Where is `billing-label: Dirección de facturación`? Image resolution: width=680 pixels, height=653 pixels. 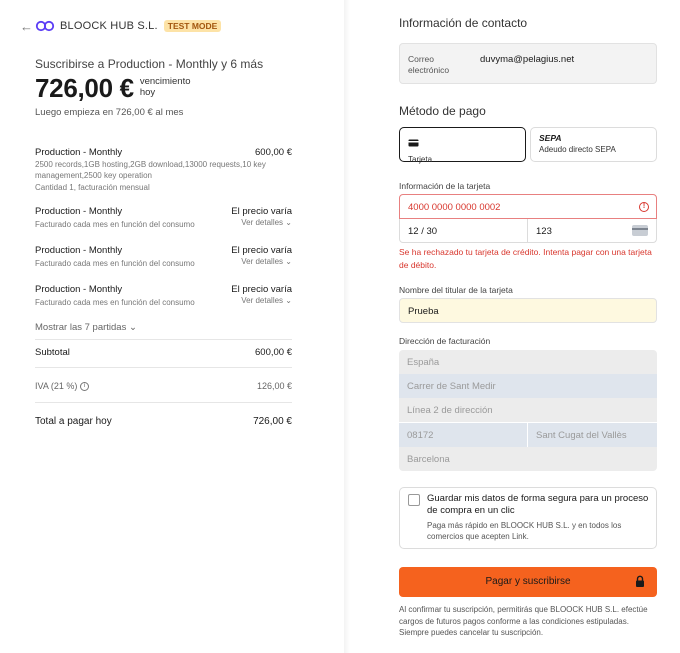
billing-label: Dirección de facturación is located at coordinates (445, 341).